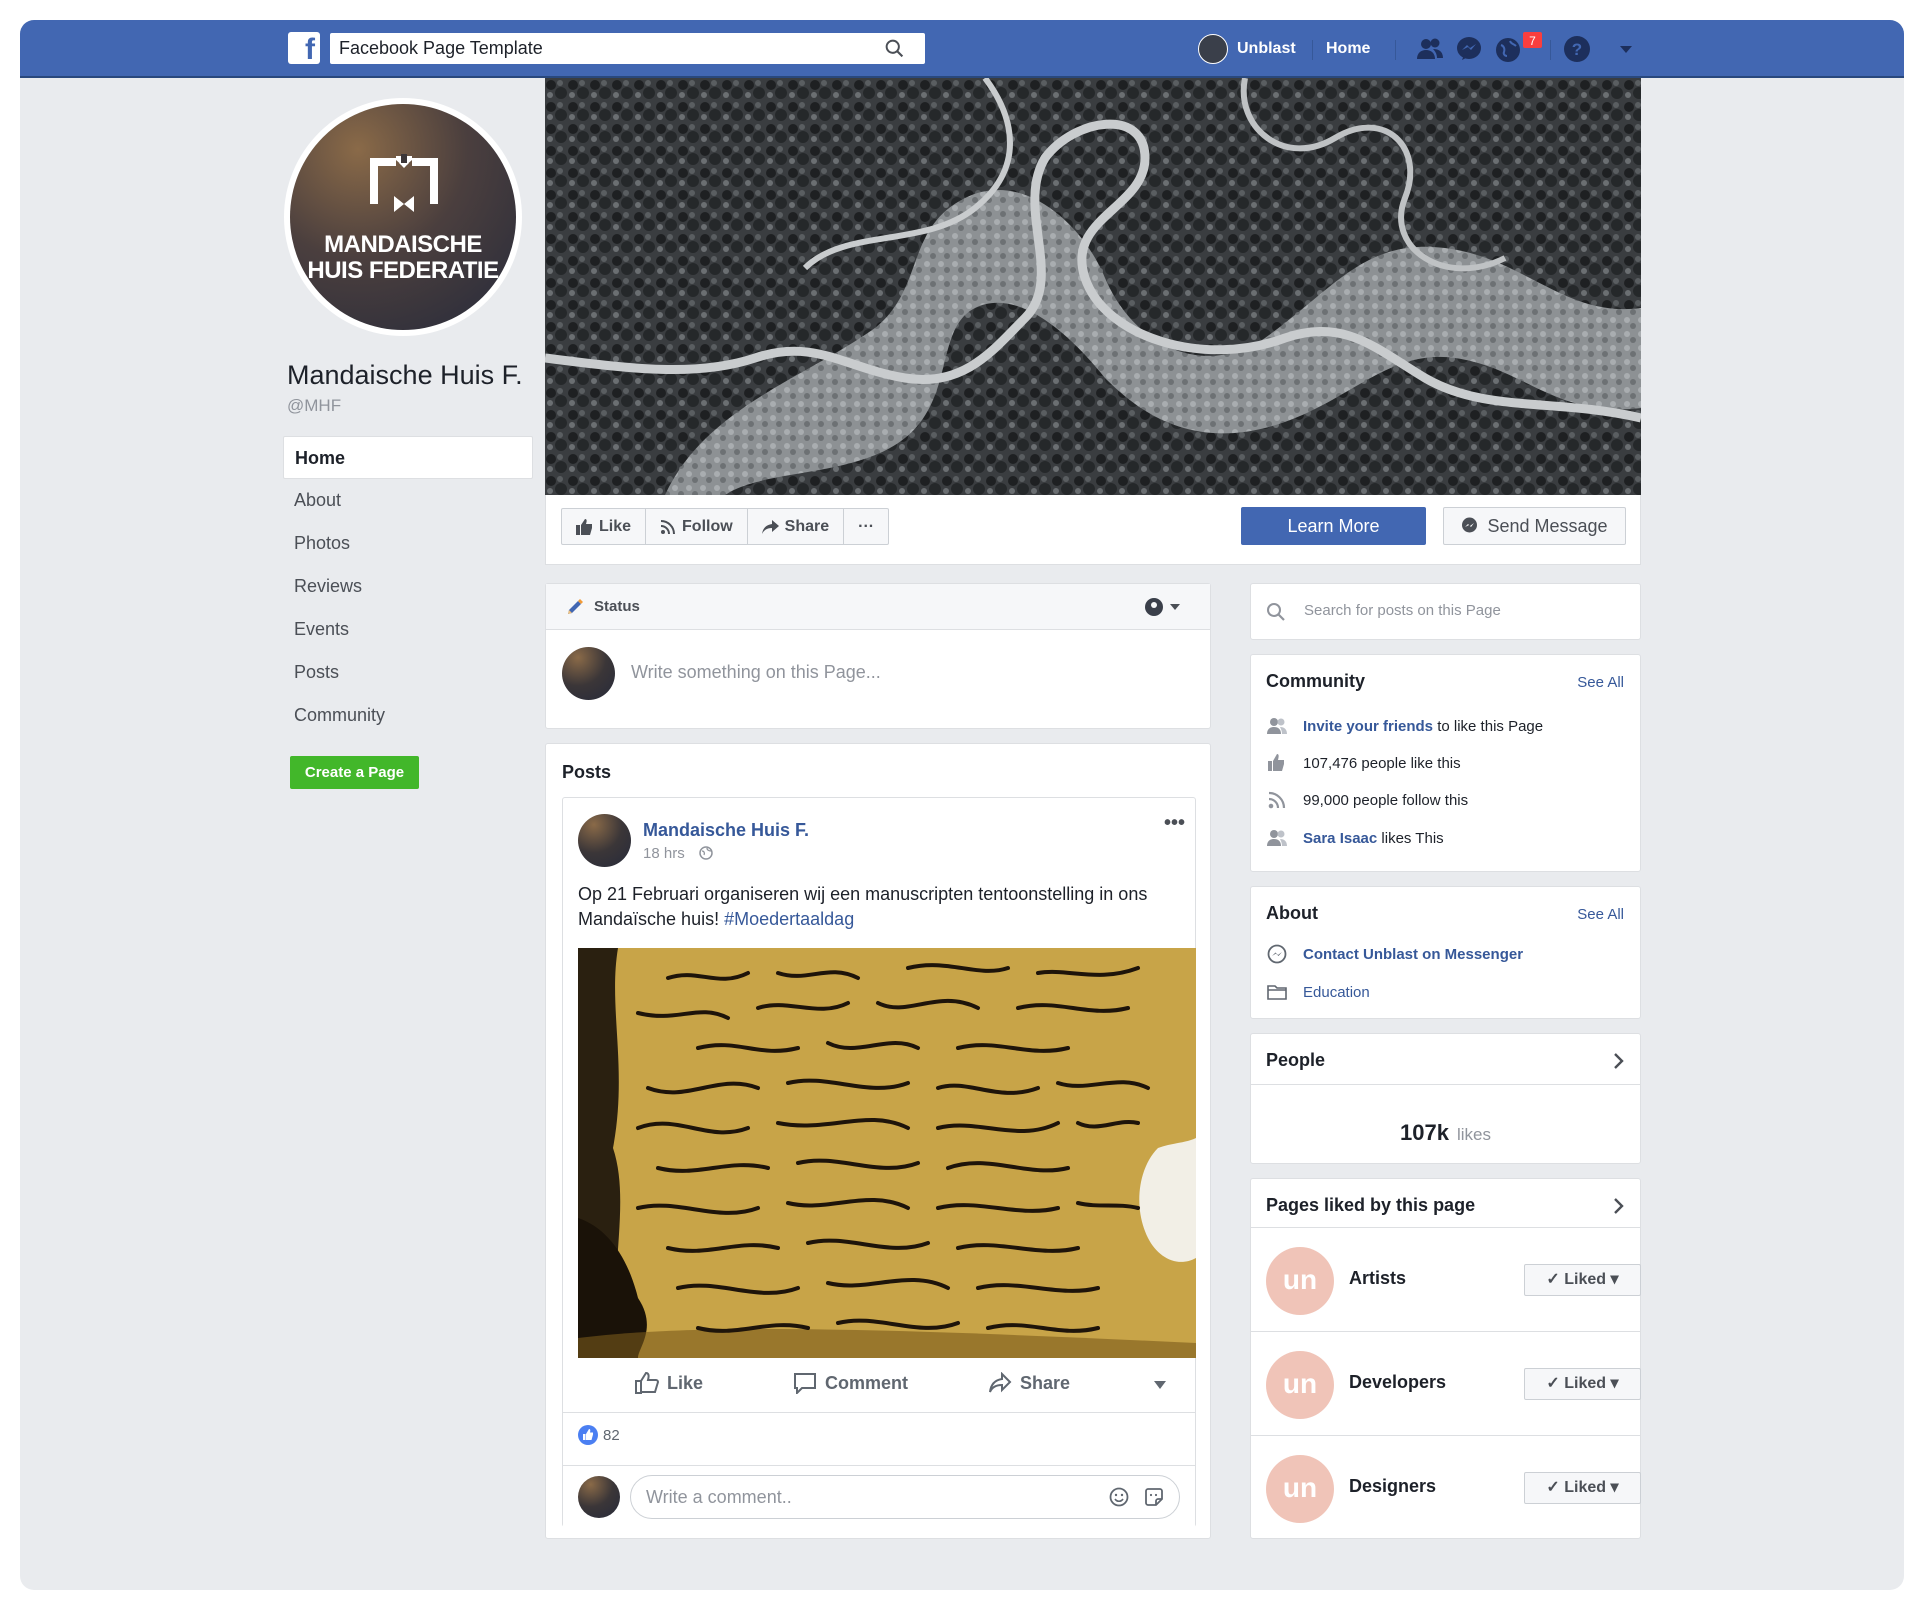 The image size is (1920, 1605). I want to click on like-reaction-icon, so click(588, 1435).